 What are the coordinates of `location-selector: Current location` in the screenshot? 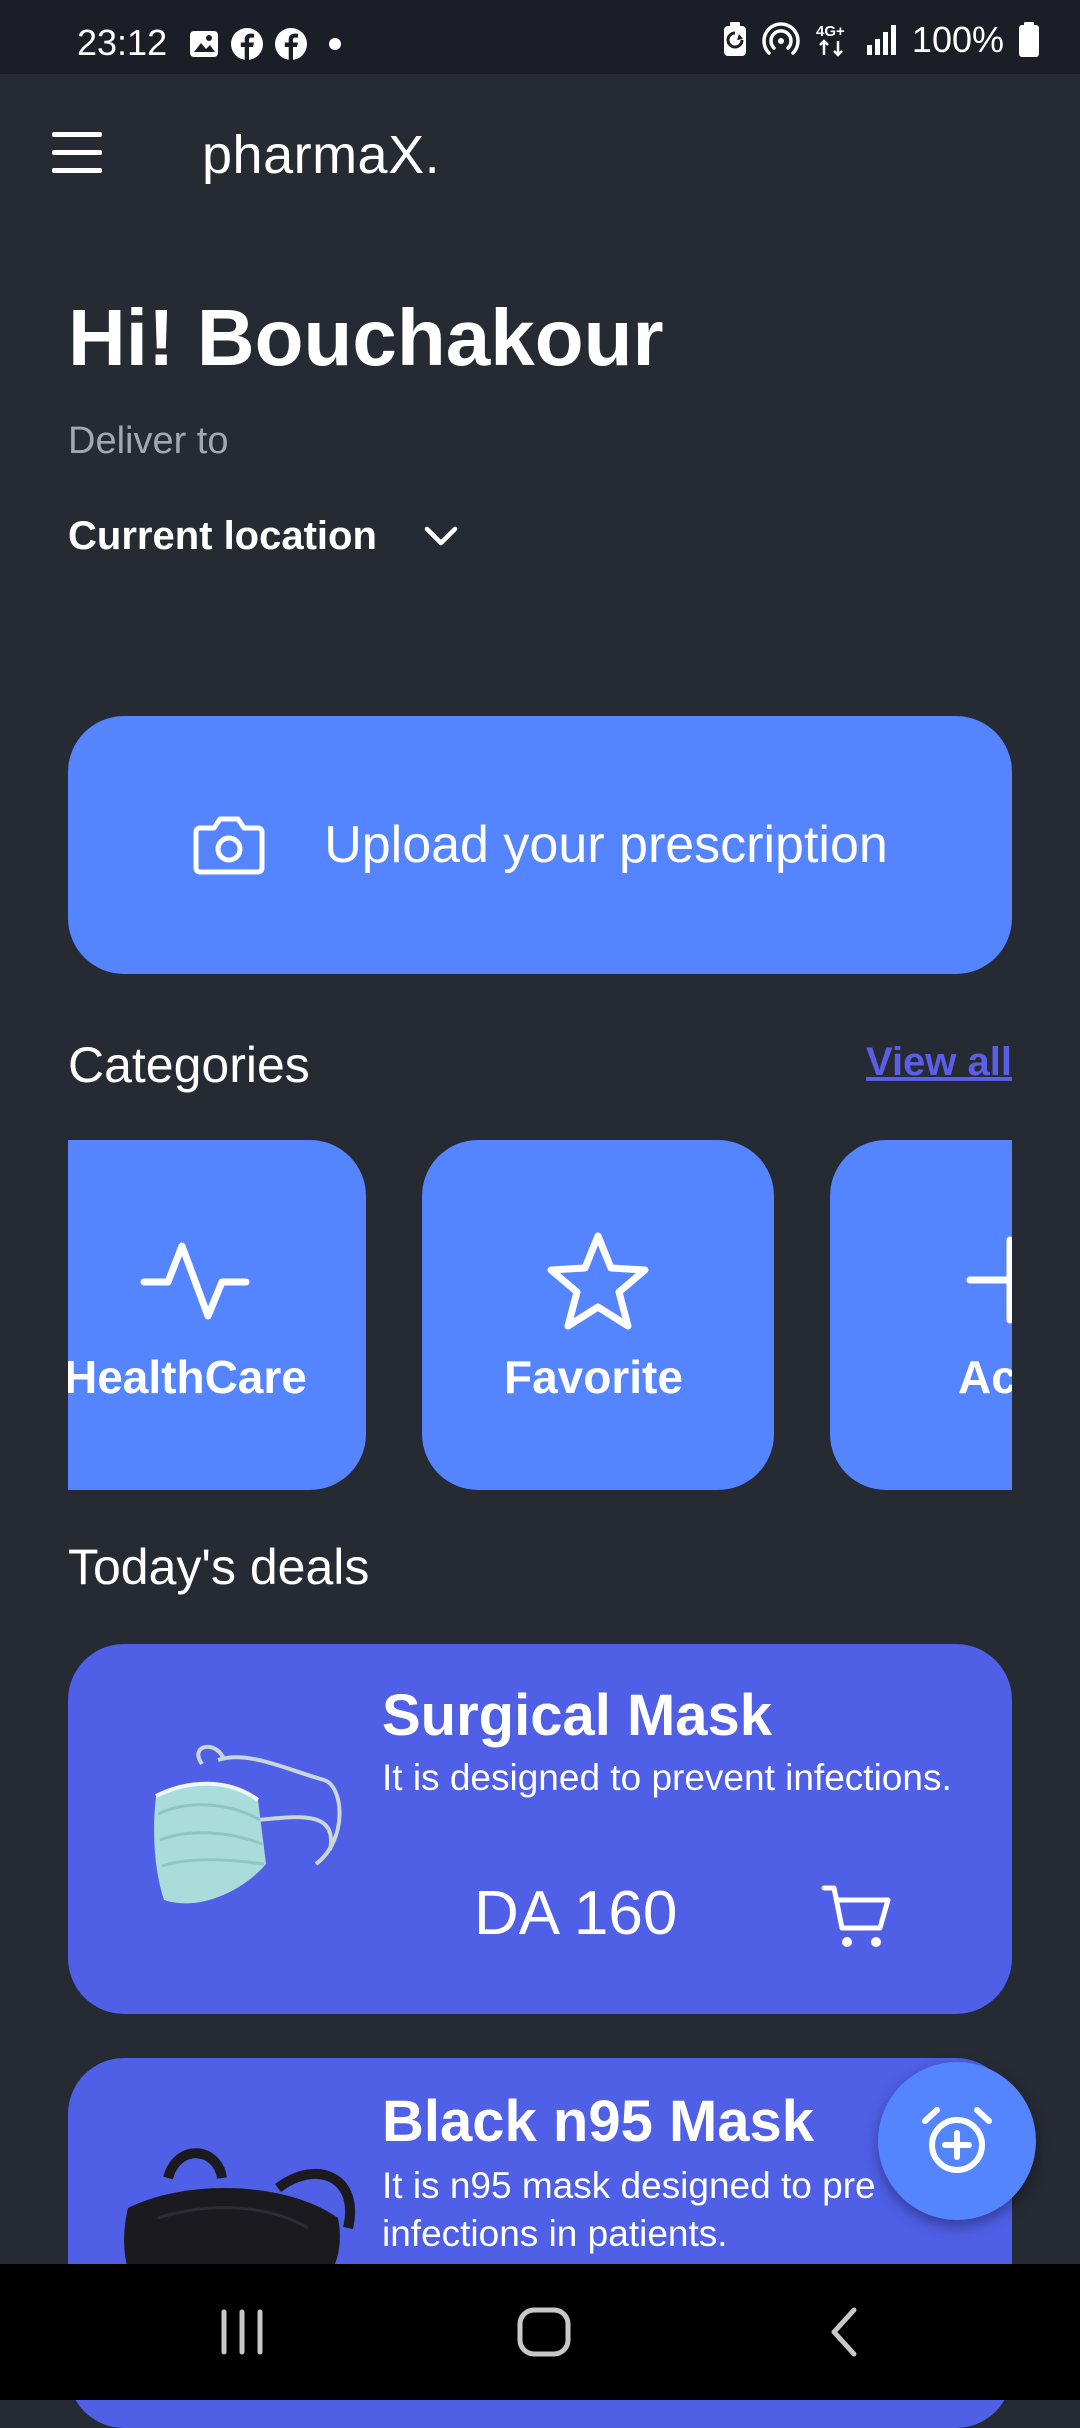 It's located at (264, 536).